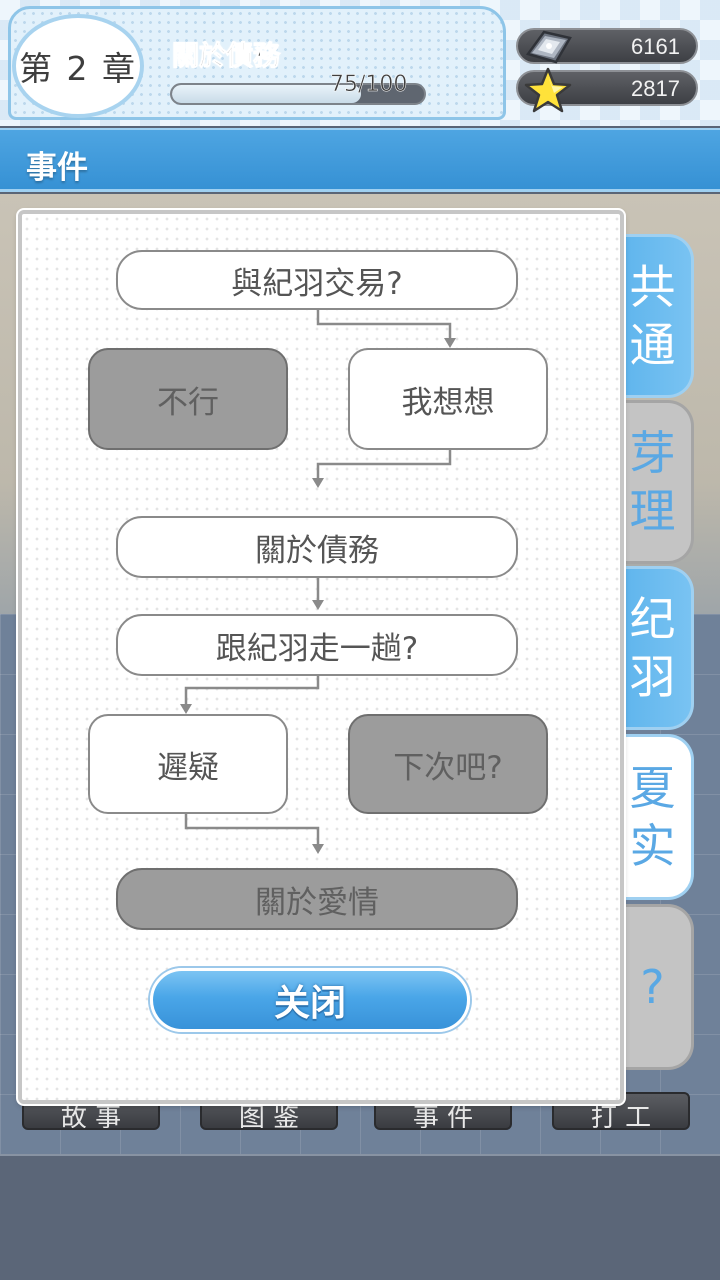 The height and width of the screenshot is (1280, 720). Describe the element at coordinates (57, 168) in the screenshot. I see `event-bar-title: 事件` at that location.